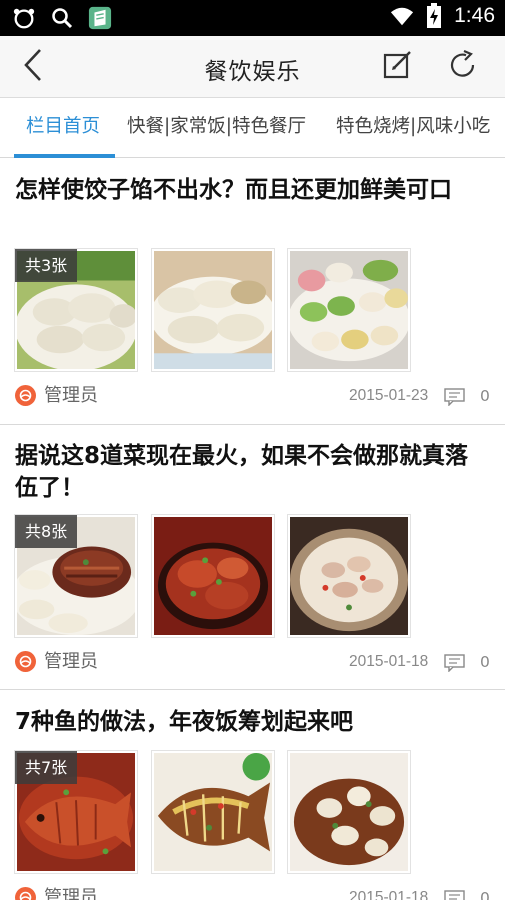  Describe the element at coordinates (251, 722) in the screenshot. I see `article-title: 7种鱼的做法，年夜饭筹划起来吧` at that location.